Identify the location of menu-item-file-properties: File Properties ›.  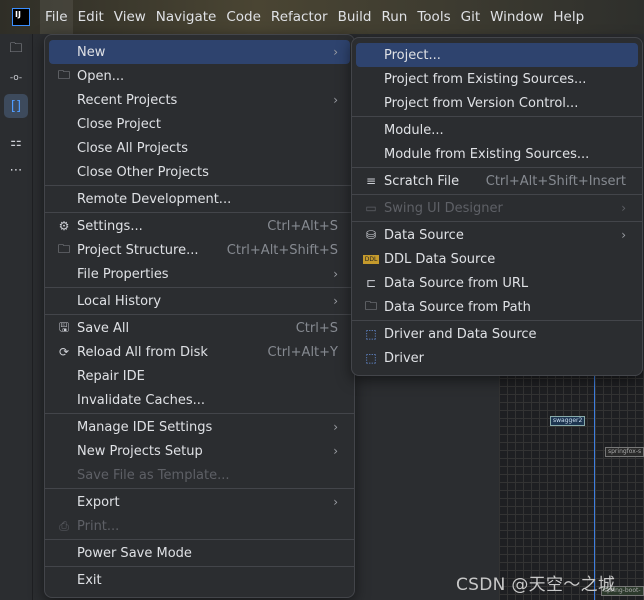
(199, 274).